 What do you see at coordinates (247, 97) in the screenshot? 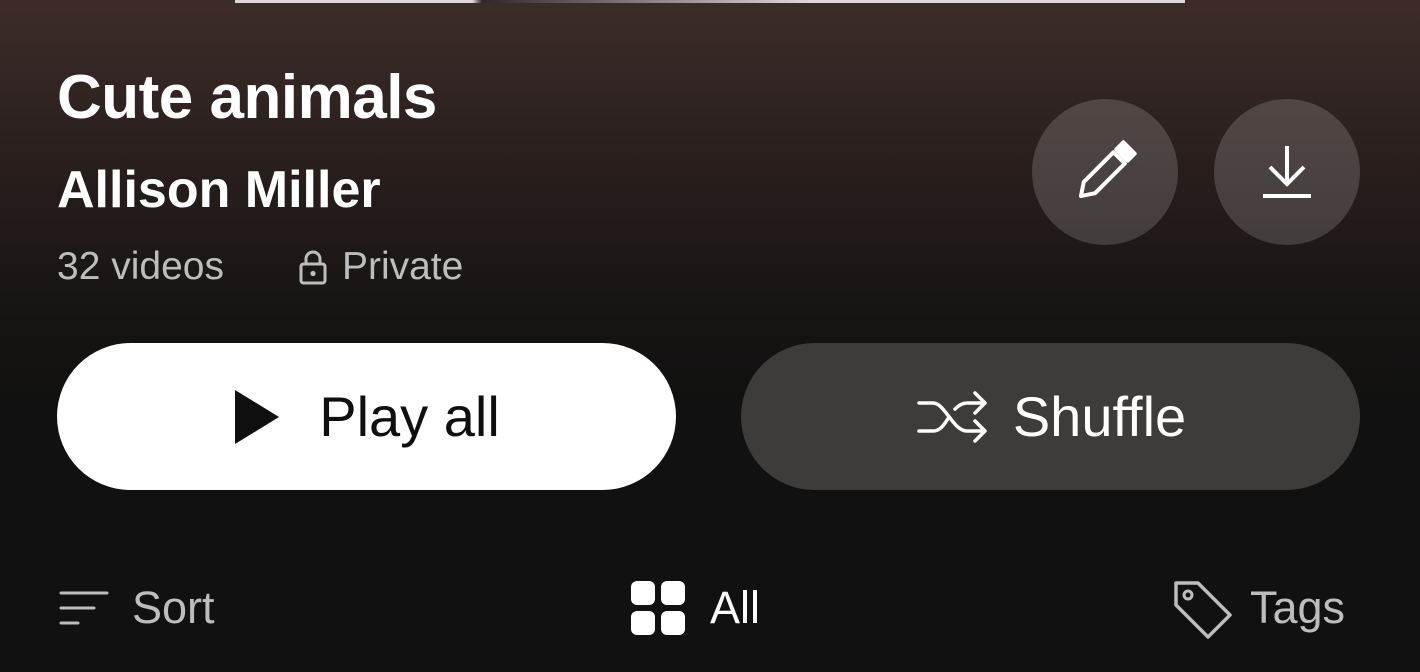
I see `playlist-title: Cute animals` at bounding box center [247, 97].